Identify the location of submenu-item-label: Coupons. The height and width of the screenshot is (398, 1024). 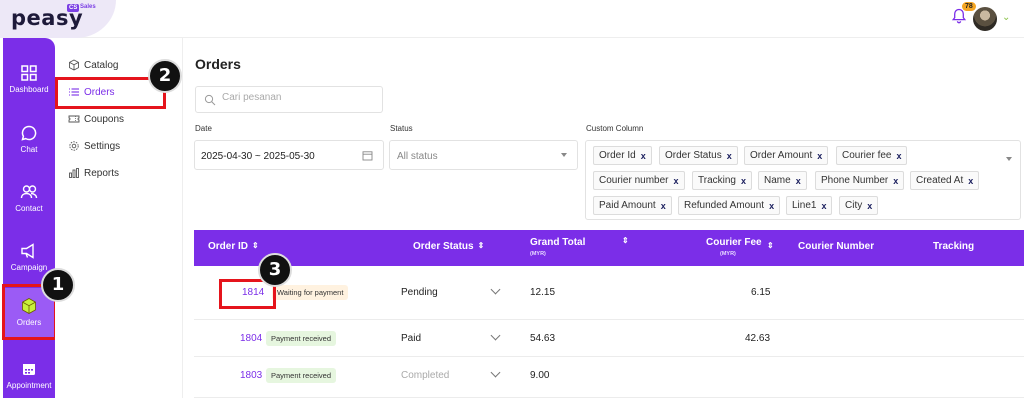
(104, 119).